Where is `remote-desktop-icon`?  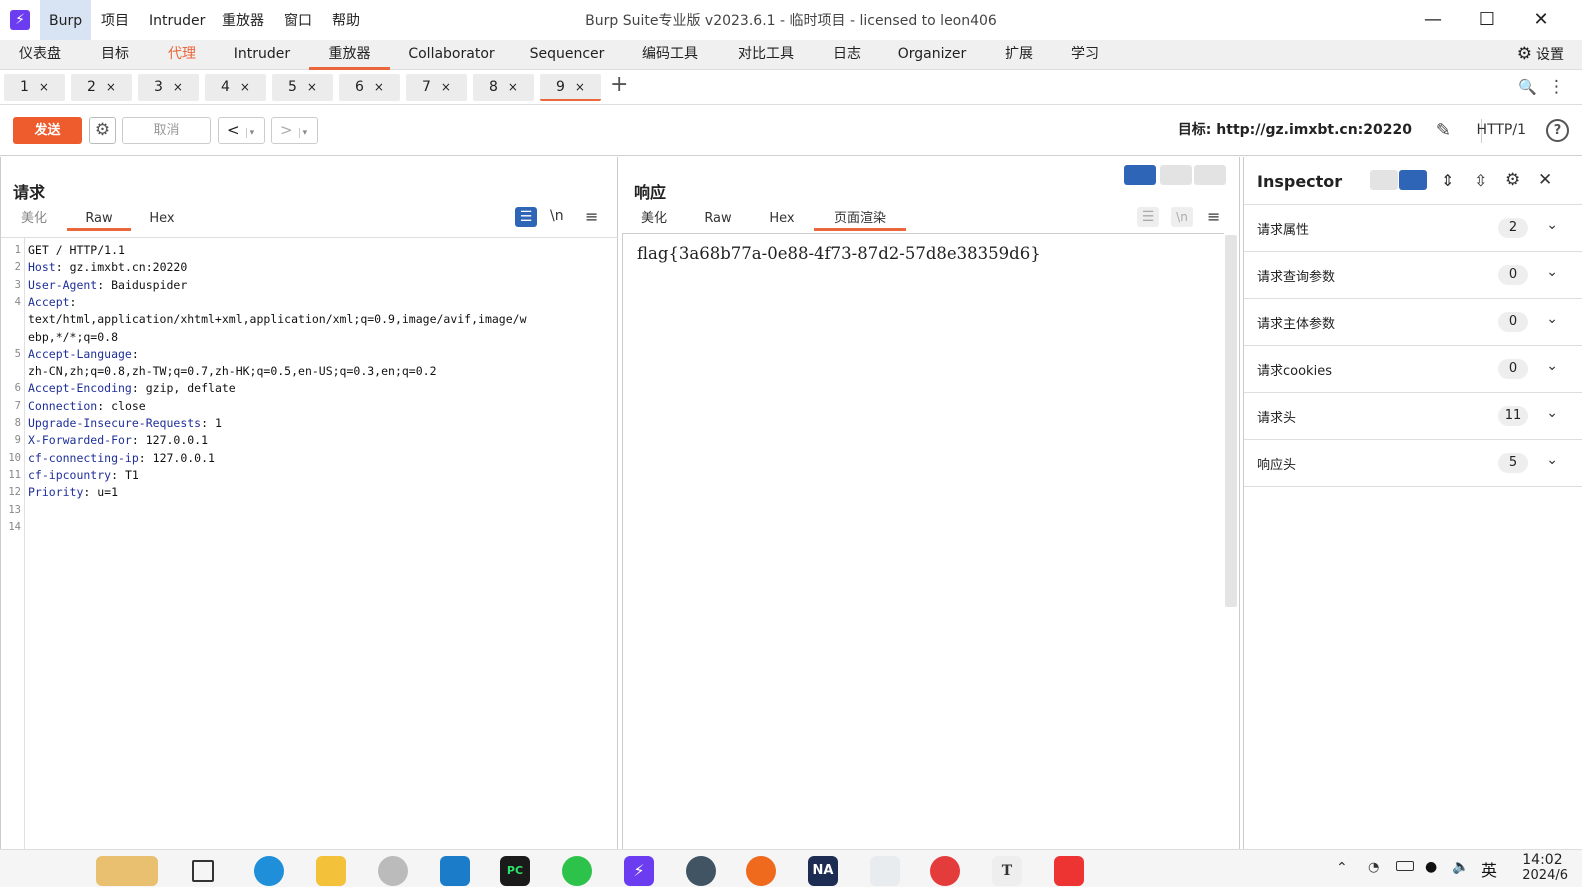 remote-desktop-icon is located at coordinates (455, 871).